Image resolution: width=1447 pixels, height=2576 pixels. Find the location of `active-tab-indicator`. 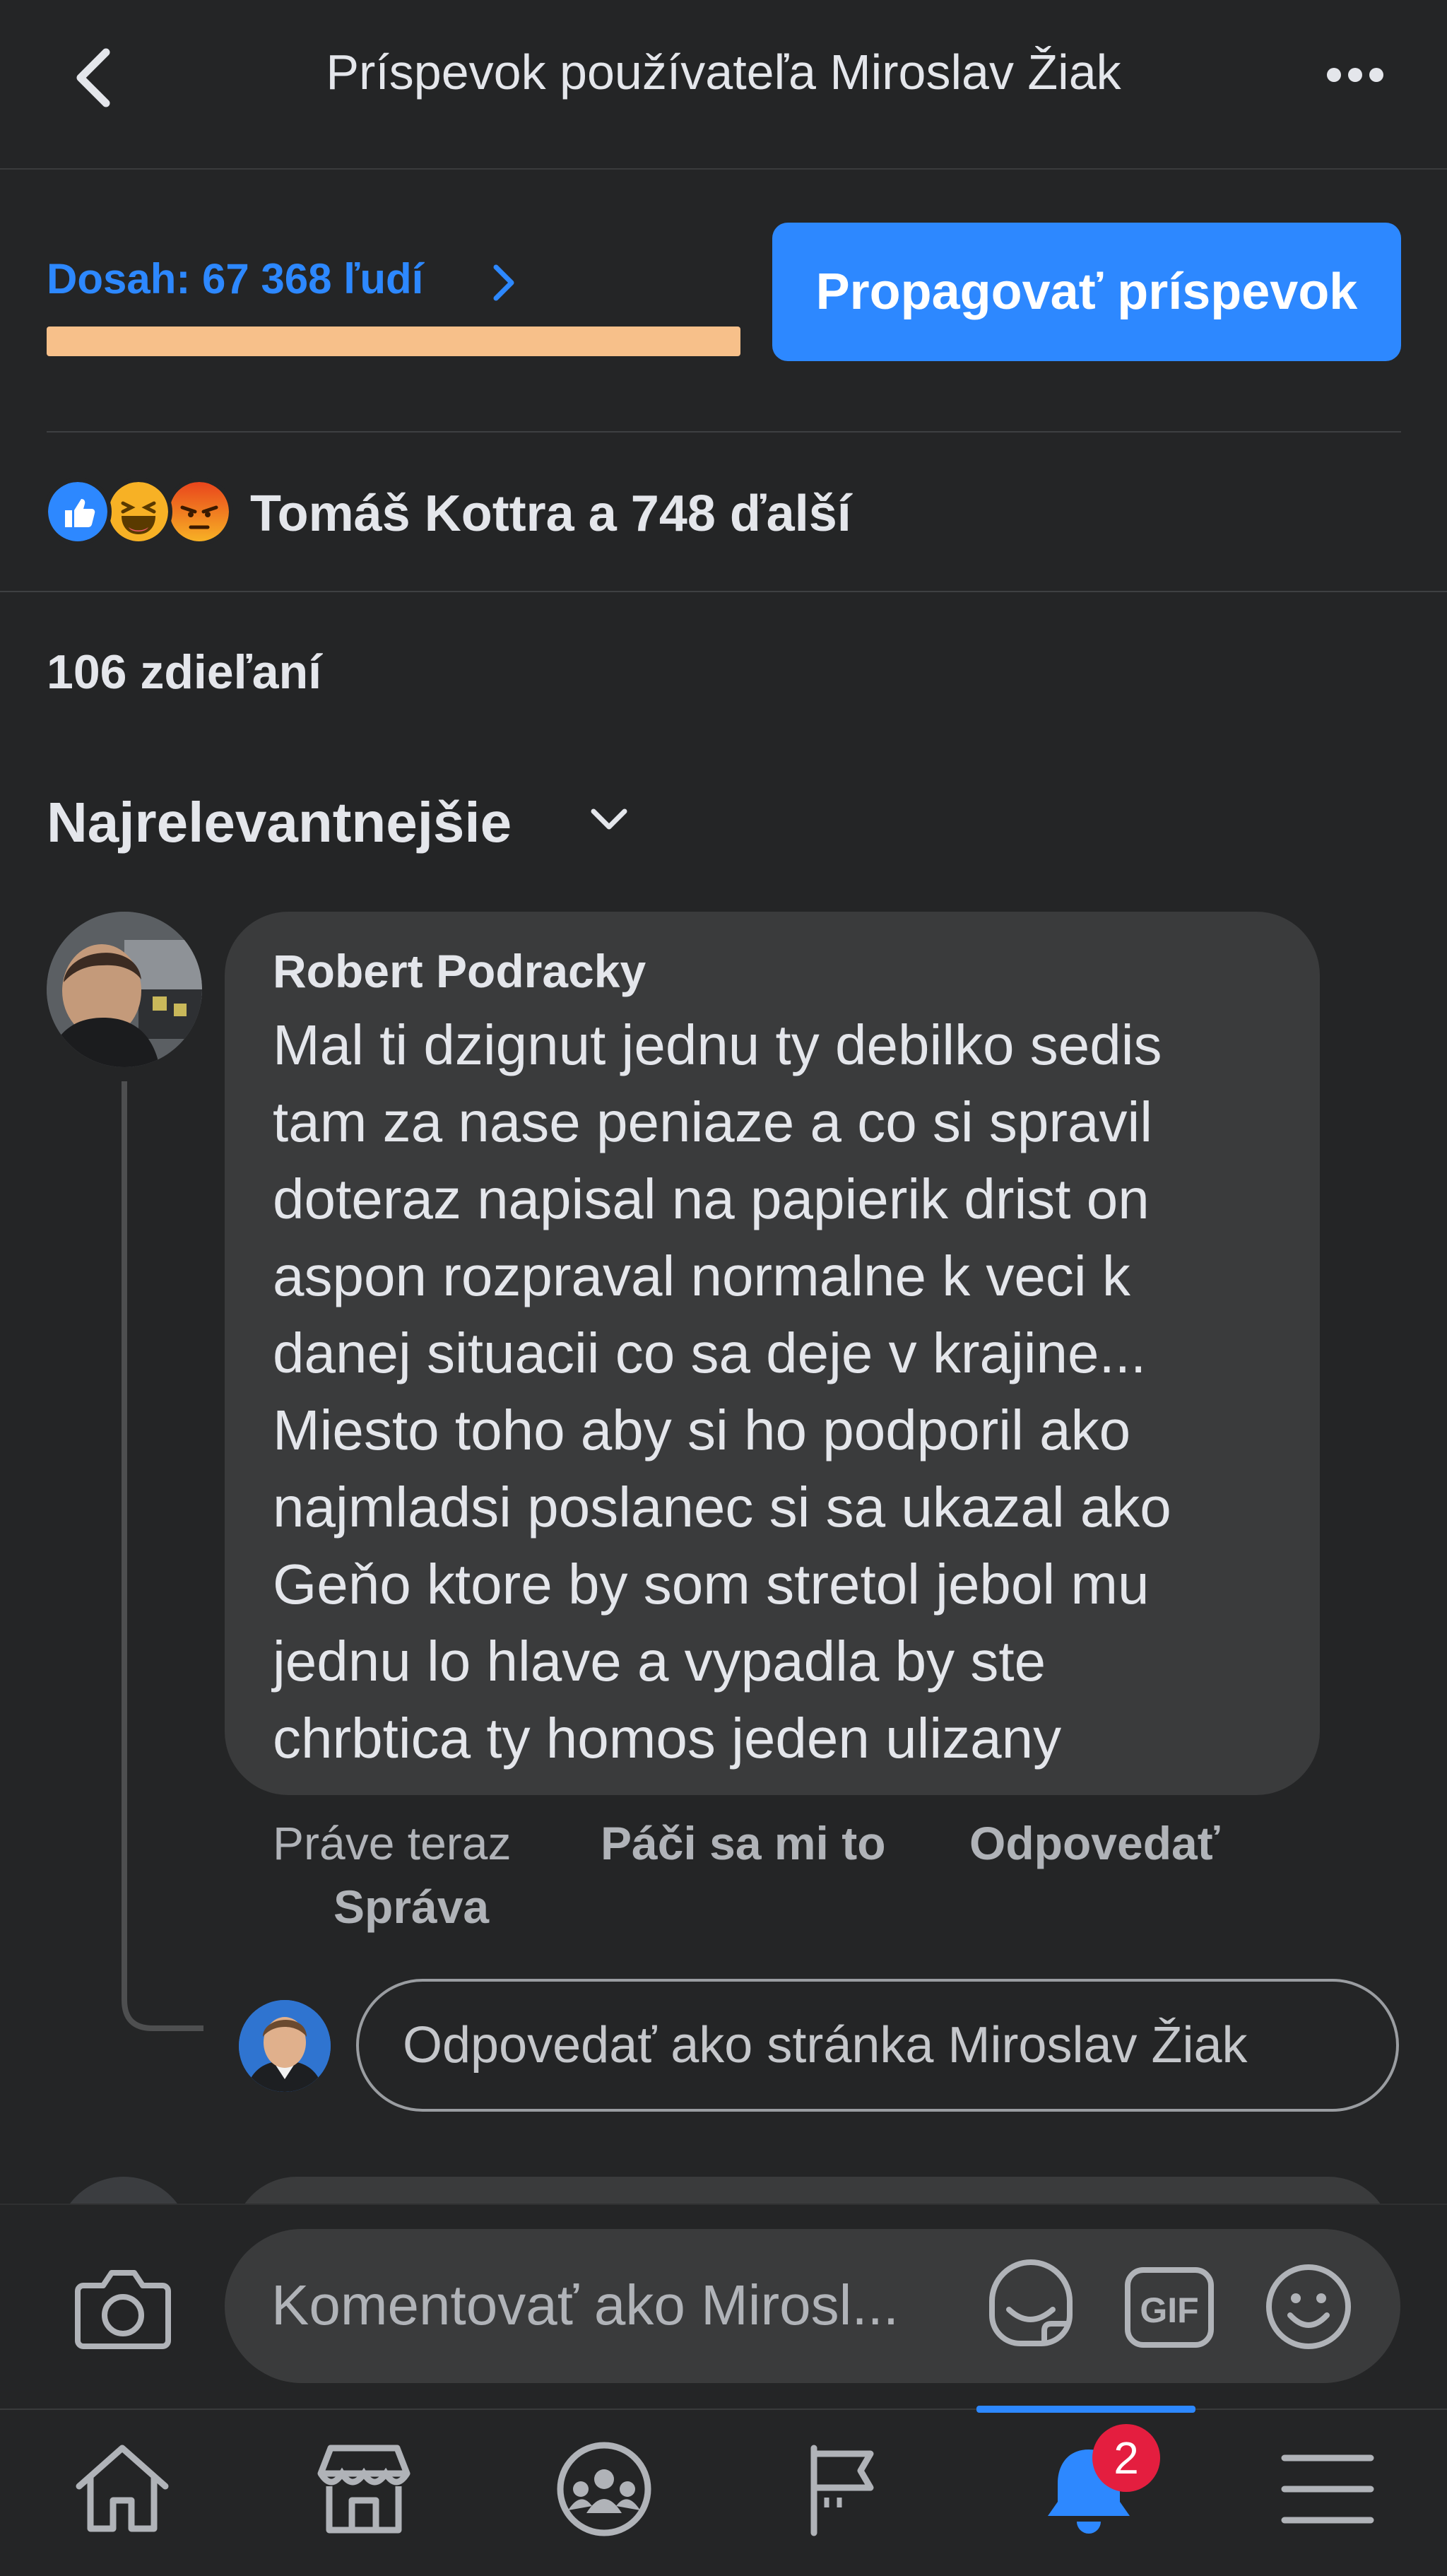

active-tab-indicator is located at coordinates (1085, 2409).